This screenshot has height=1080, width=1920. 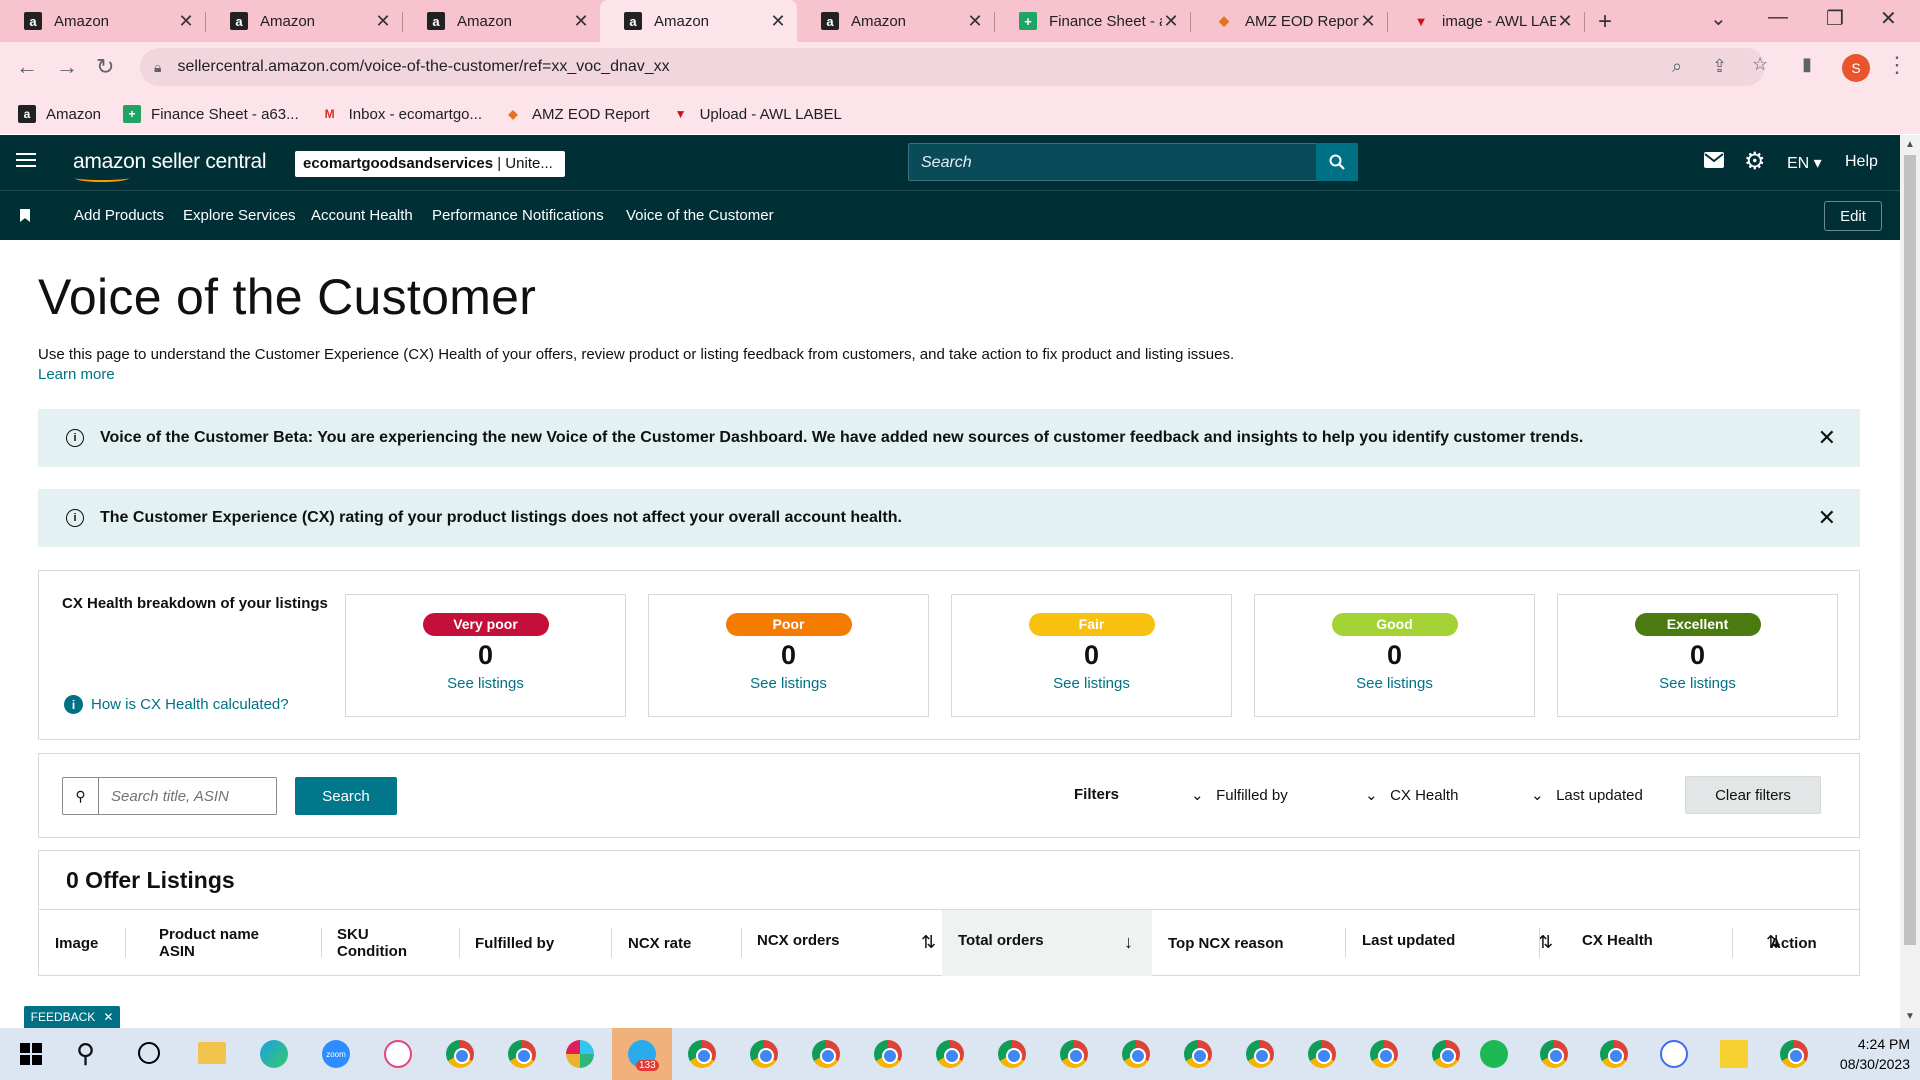 I want to click on seller-central-logo: amazon seller central, so click(x=170, y=166).